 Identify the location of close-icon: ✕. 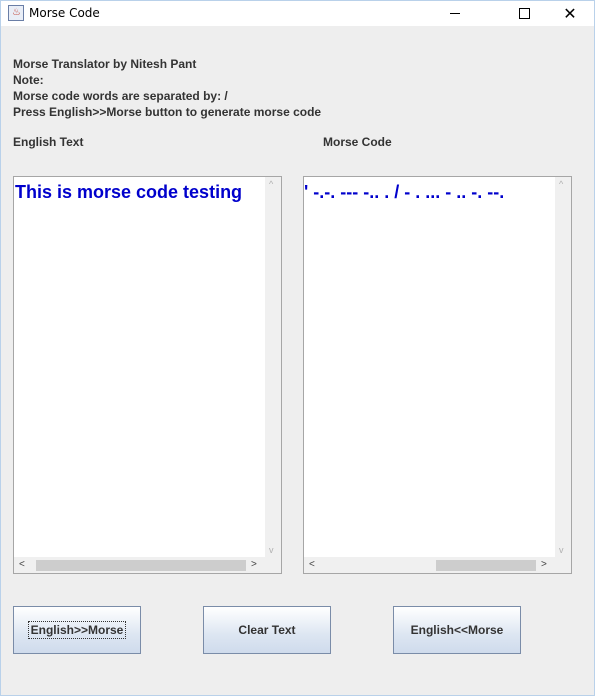
(570, 13).